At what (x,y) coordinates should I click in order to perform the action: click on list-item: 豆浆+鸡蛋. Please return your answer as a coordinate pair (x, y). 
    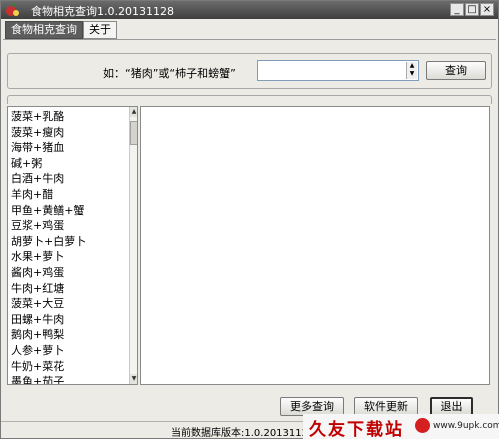
    Looking at the image, I should click on (37, 225).